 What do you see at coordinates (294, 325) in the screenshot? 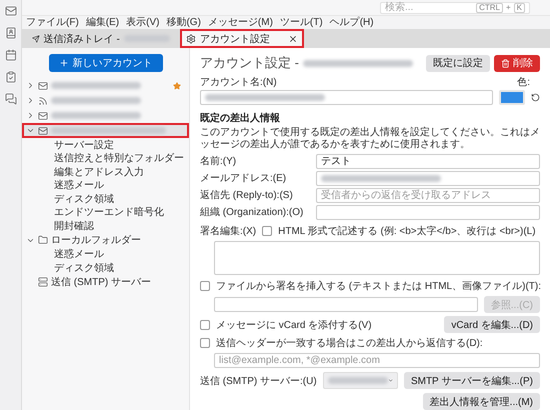
I see `checkbox-label: メッセージに vCard を添付する(V)` at bounding box center [294, 325].